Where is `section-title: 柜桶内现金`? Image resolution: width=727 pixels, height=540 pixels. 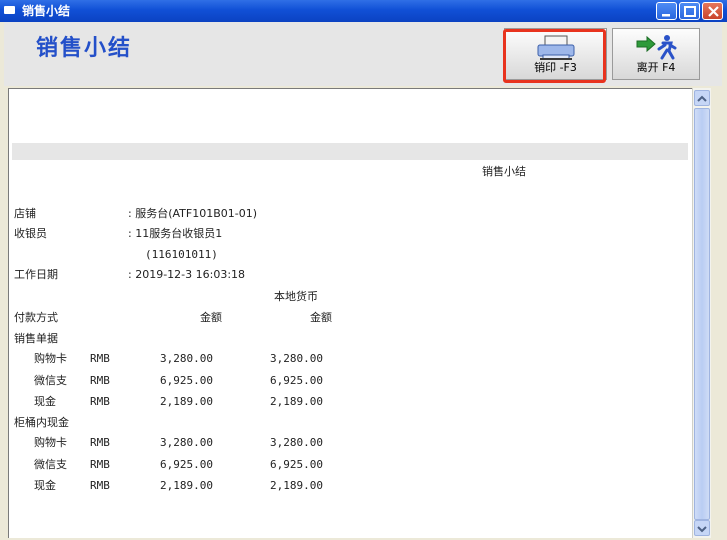
section-title: 柜桶内现金 is located at coordinates (41, 422).